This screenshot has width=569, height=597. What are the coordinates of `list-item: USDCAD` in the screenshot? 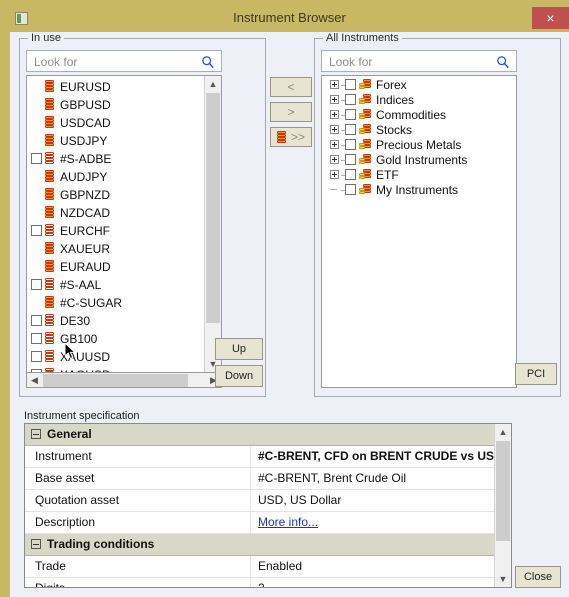 It's located at (115, 123).